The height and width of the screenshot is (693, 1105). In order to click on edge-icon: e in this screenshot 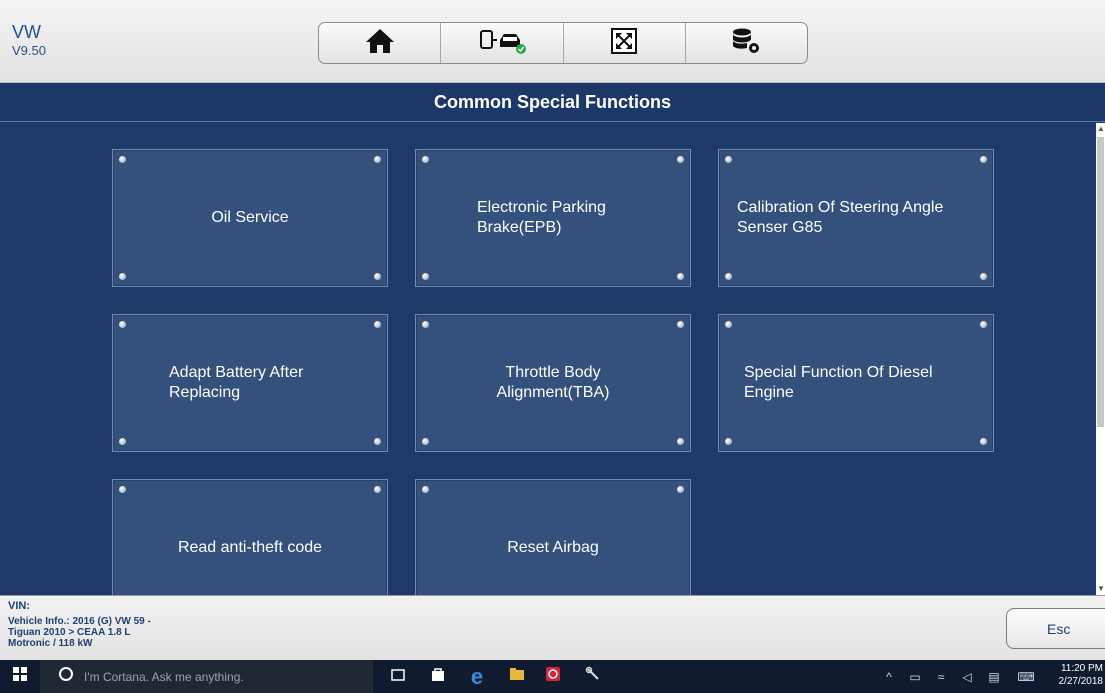, I will do `click(477, 676)`.